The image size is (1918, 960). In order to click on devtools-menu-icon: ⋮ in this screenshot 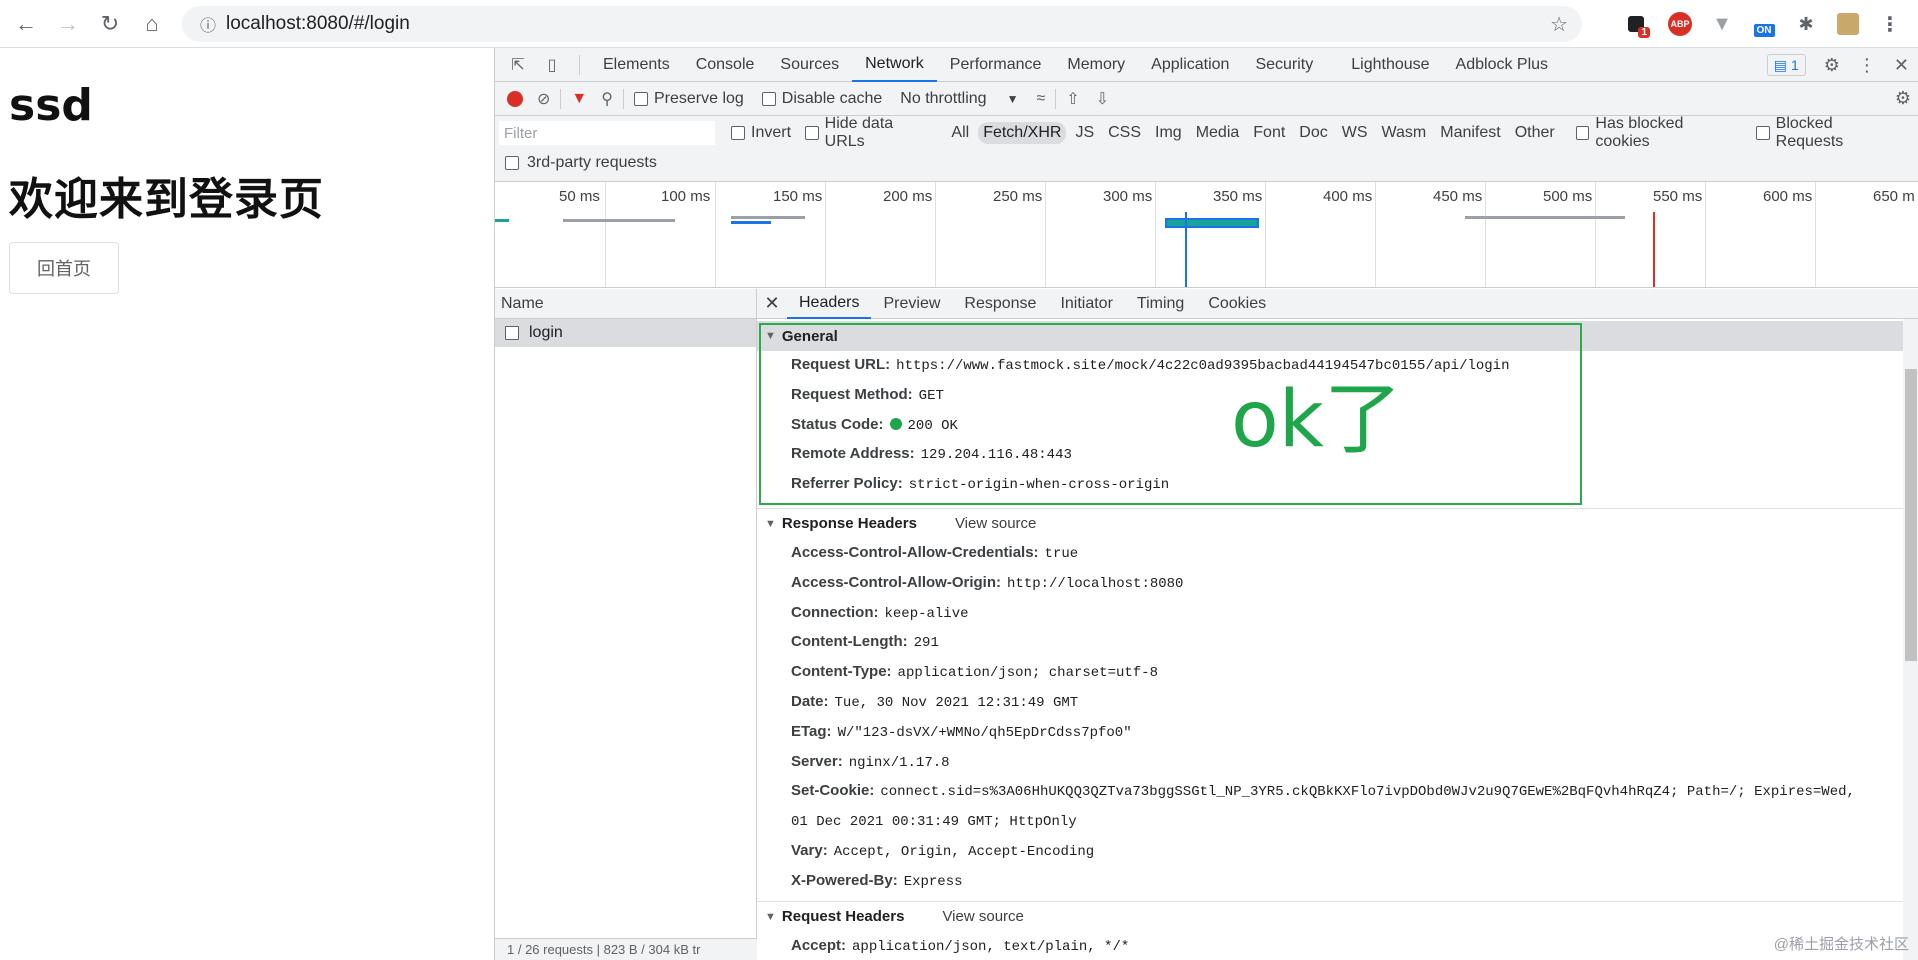, I will do `click(1867, 65)`.